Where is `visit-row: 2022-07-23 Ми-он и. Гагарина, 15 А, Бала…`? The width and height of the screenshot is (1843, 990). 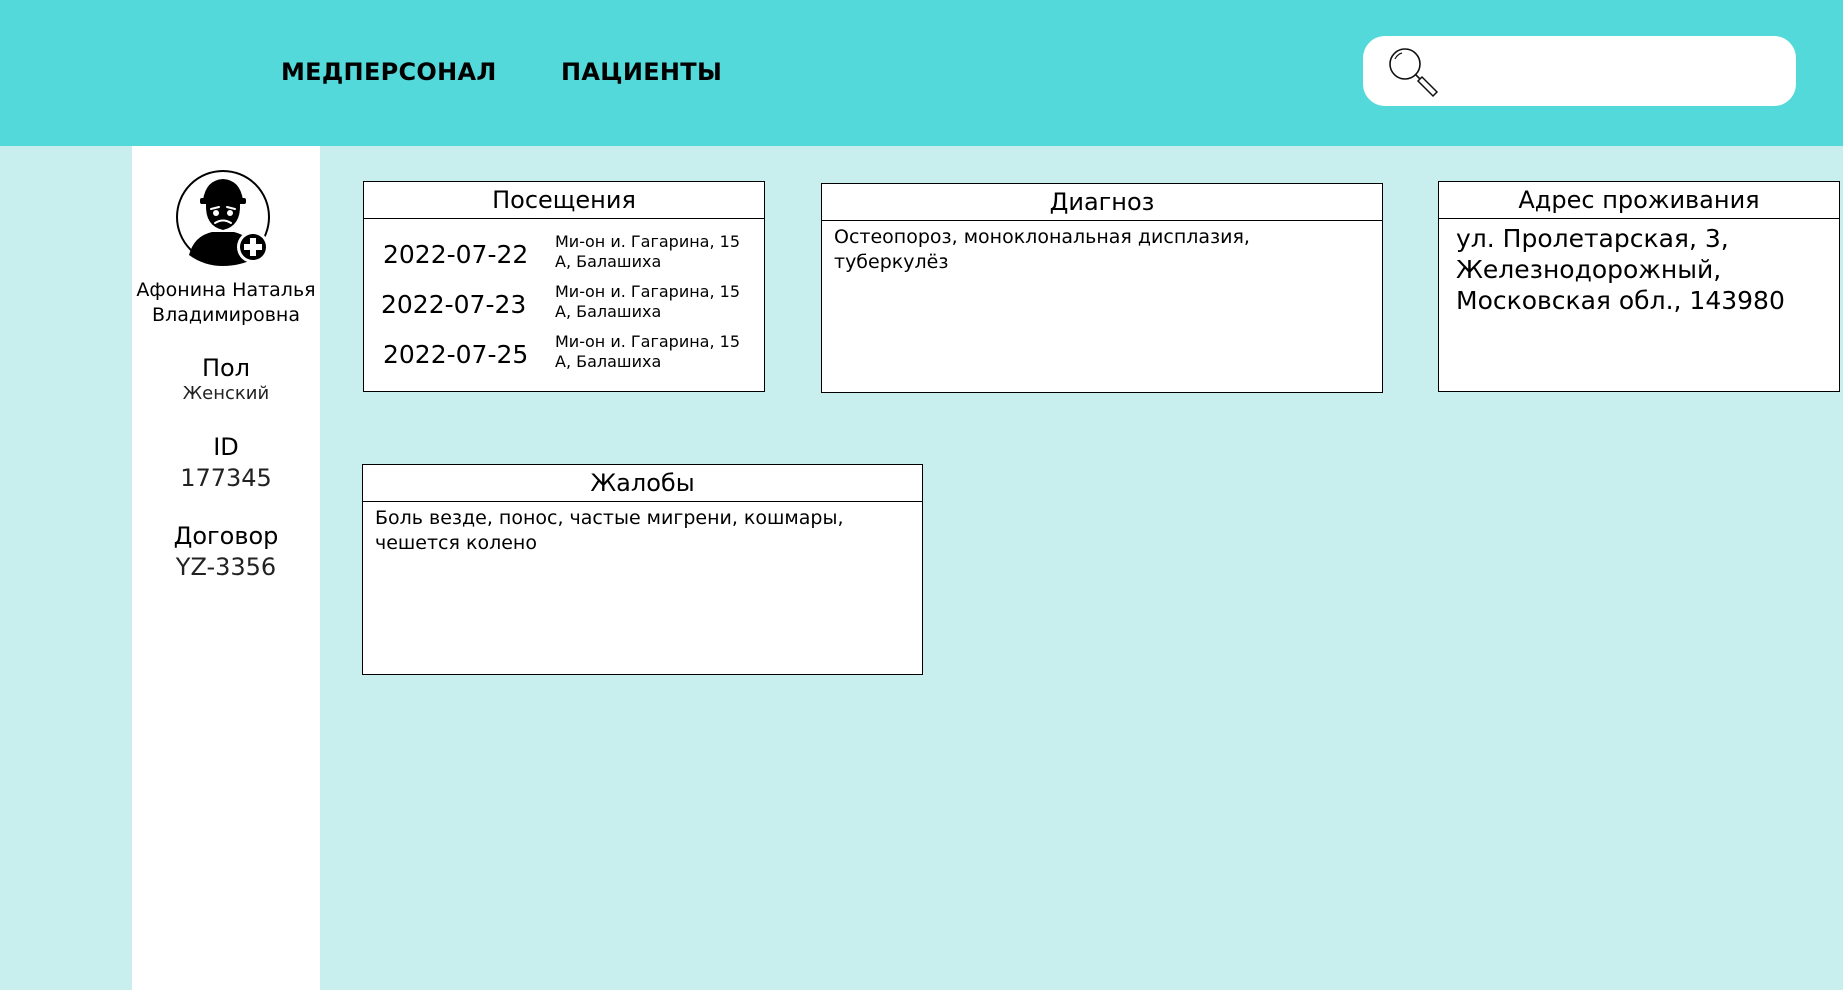 visit-row: 2022-07-23 Ми-он и. Гагарина, 15 А, Бала… is located at coordinates (564, 307).